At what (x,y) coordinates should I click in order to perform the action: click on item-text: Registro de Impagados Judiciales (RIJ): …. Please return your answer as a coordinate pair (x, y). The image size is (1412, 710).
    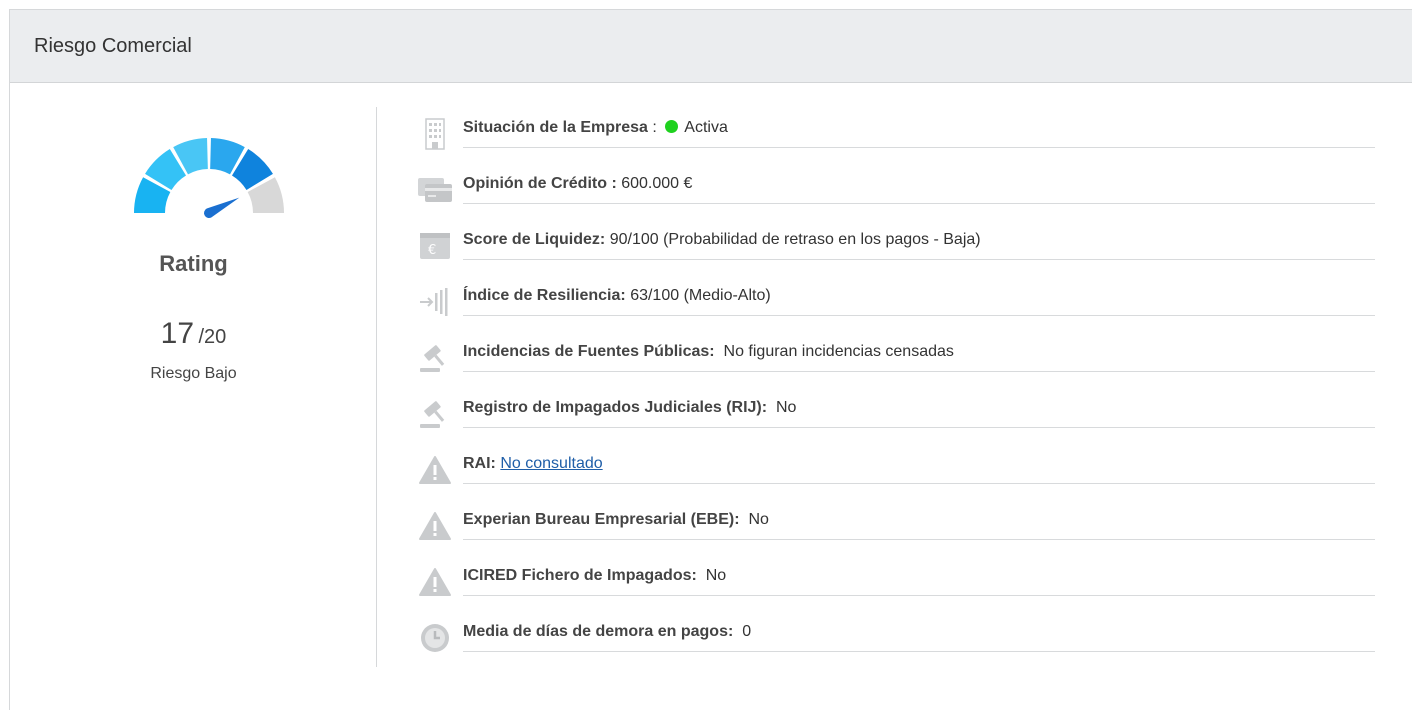
    Looking at the image, I should click on (919, 408).